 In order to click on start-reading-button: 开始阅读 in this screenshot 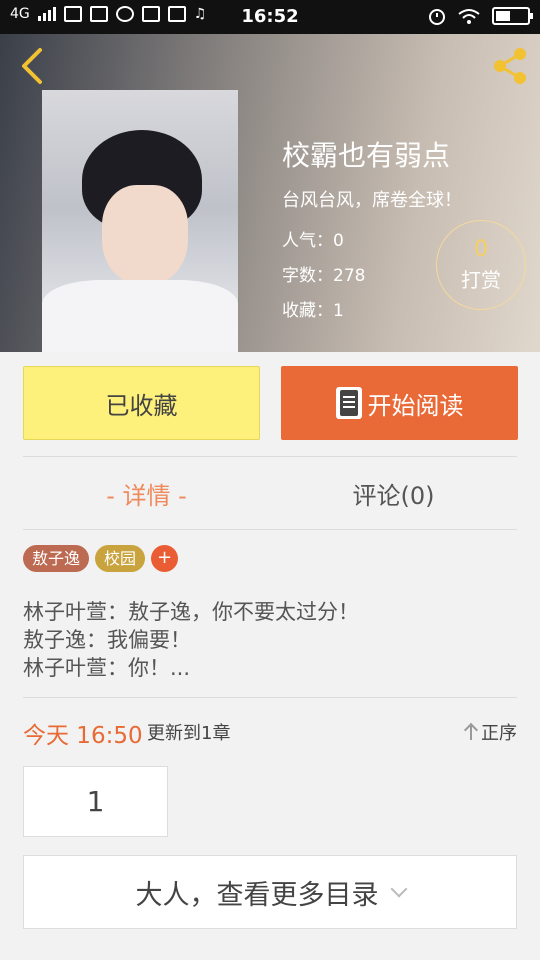, I will do `click(399, 403)`.